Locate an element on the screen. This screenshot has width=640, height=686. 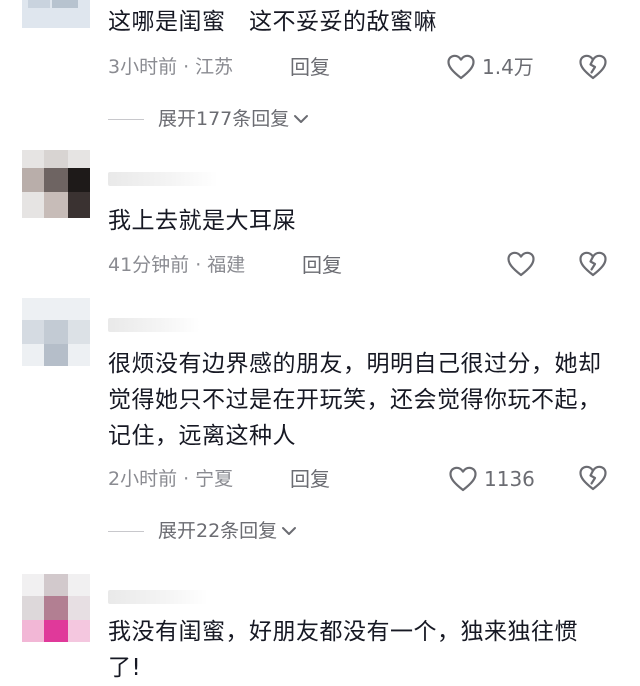
comment-meta: 41分钟前 · 福建 is located at coordinates (176, 265).